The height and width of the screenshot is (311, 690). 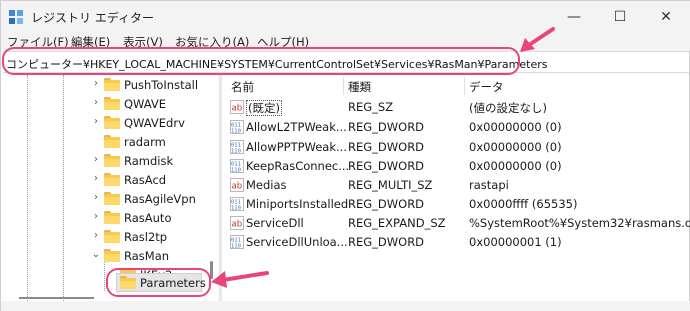 What do you see at coordinates (161, 85) in the screenshot?
I see `tree-item-label: PushToInstall` at bounding box center [161, 85].